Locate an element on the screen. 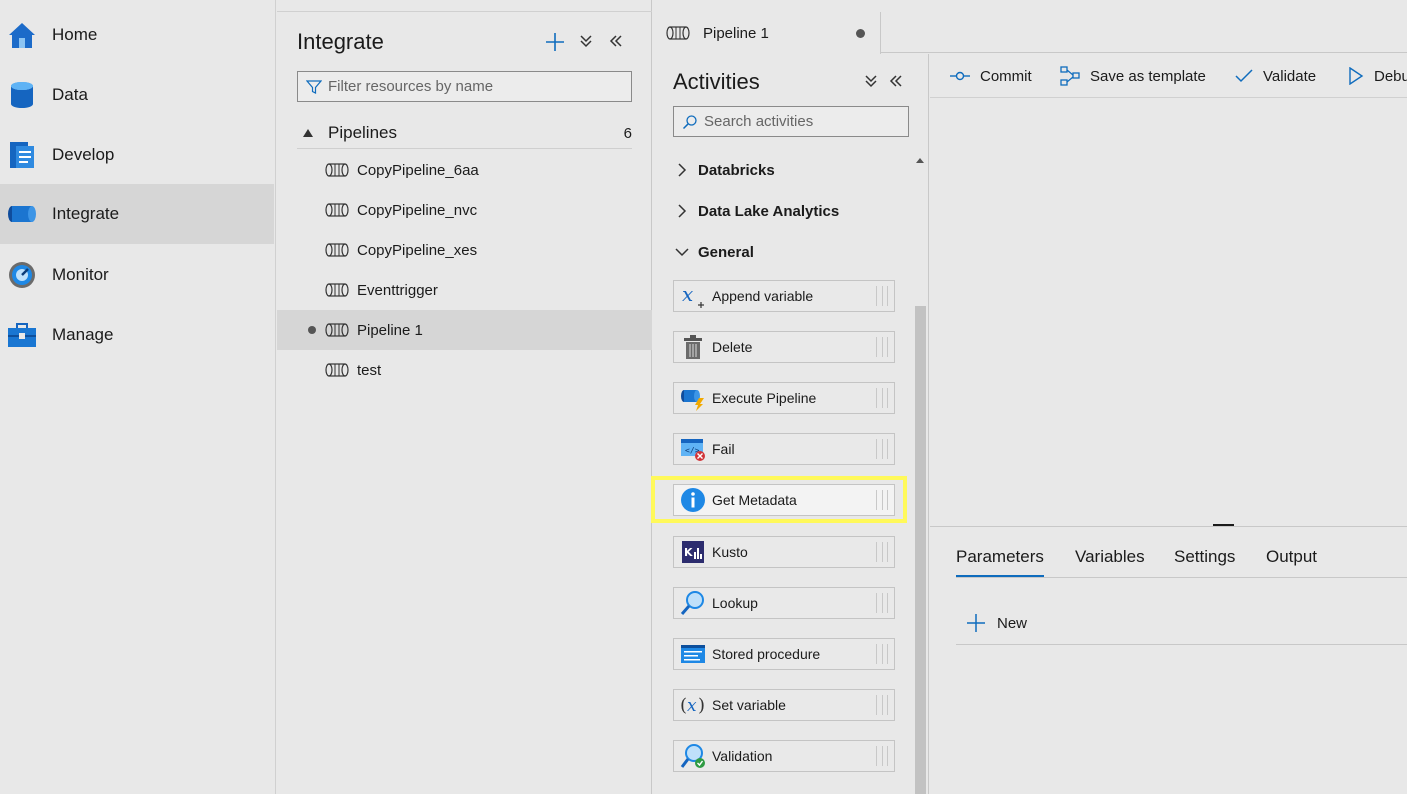 The image size is (1407, 794). search-activities-input is located at coordinates (804, 121).